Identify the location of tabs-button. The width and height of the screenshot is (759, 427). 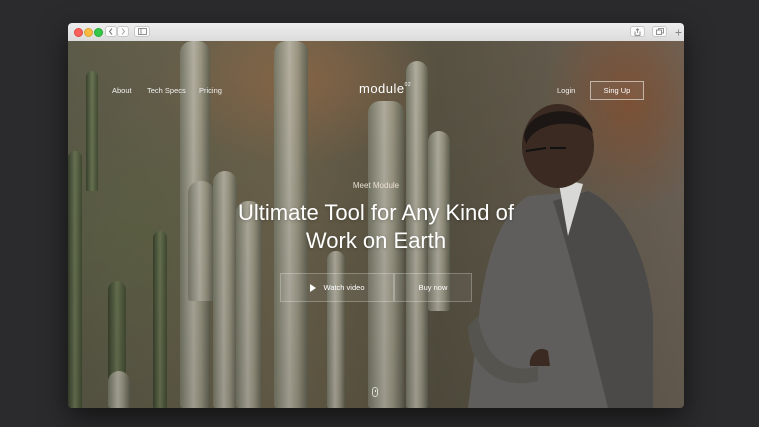
(659, 31).